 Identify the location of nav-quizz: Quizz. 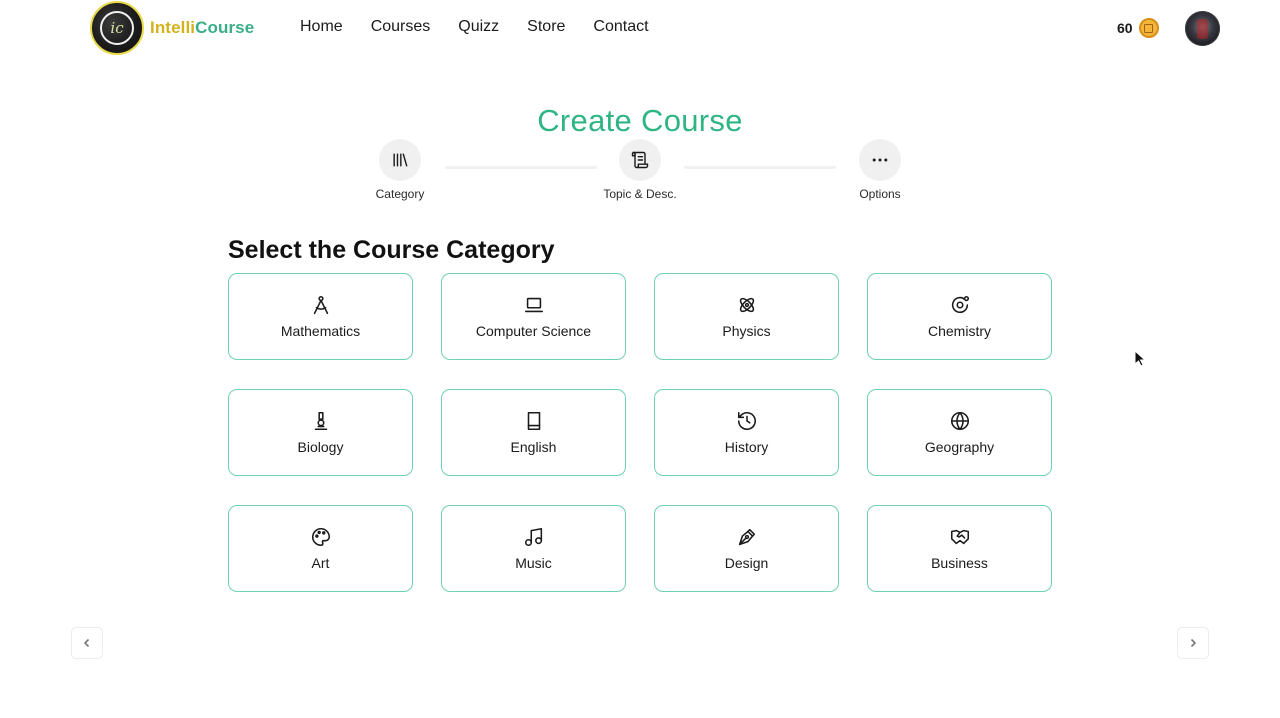
(478, 27).